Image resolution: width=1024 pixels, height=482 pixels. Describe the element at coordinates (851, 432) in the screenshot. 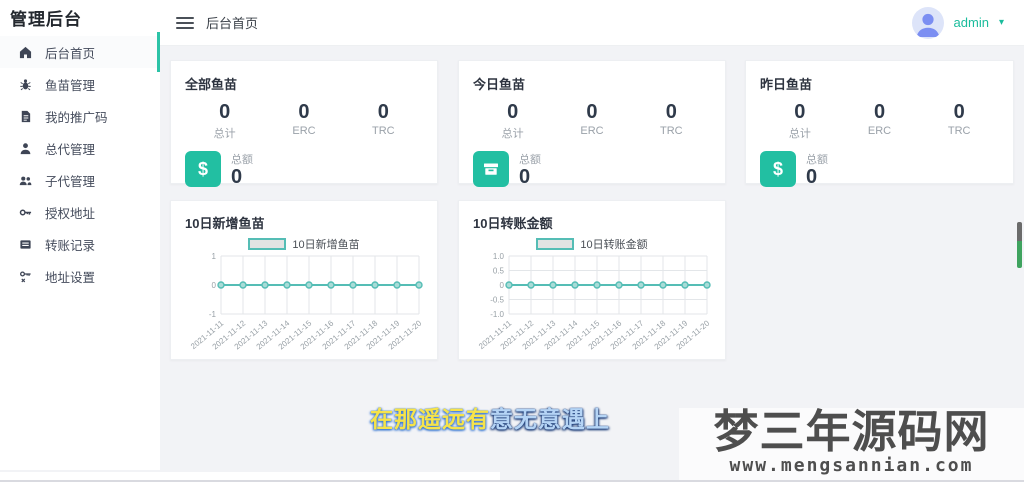

I see `watermark-title: 梦三年源码网` at that location.